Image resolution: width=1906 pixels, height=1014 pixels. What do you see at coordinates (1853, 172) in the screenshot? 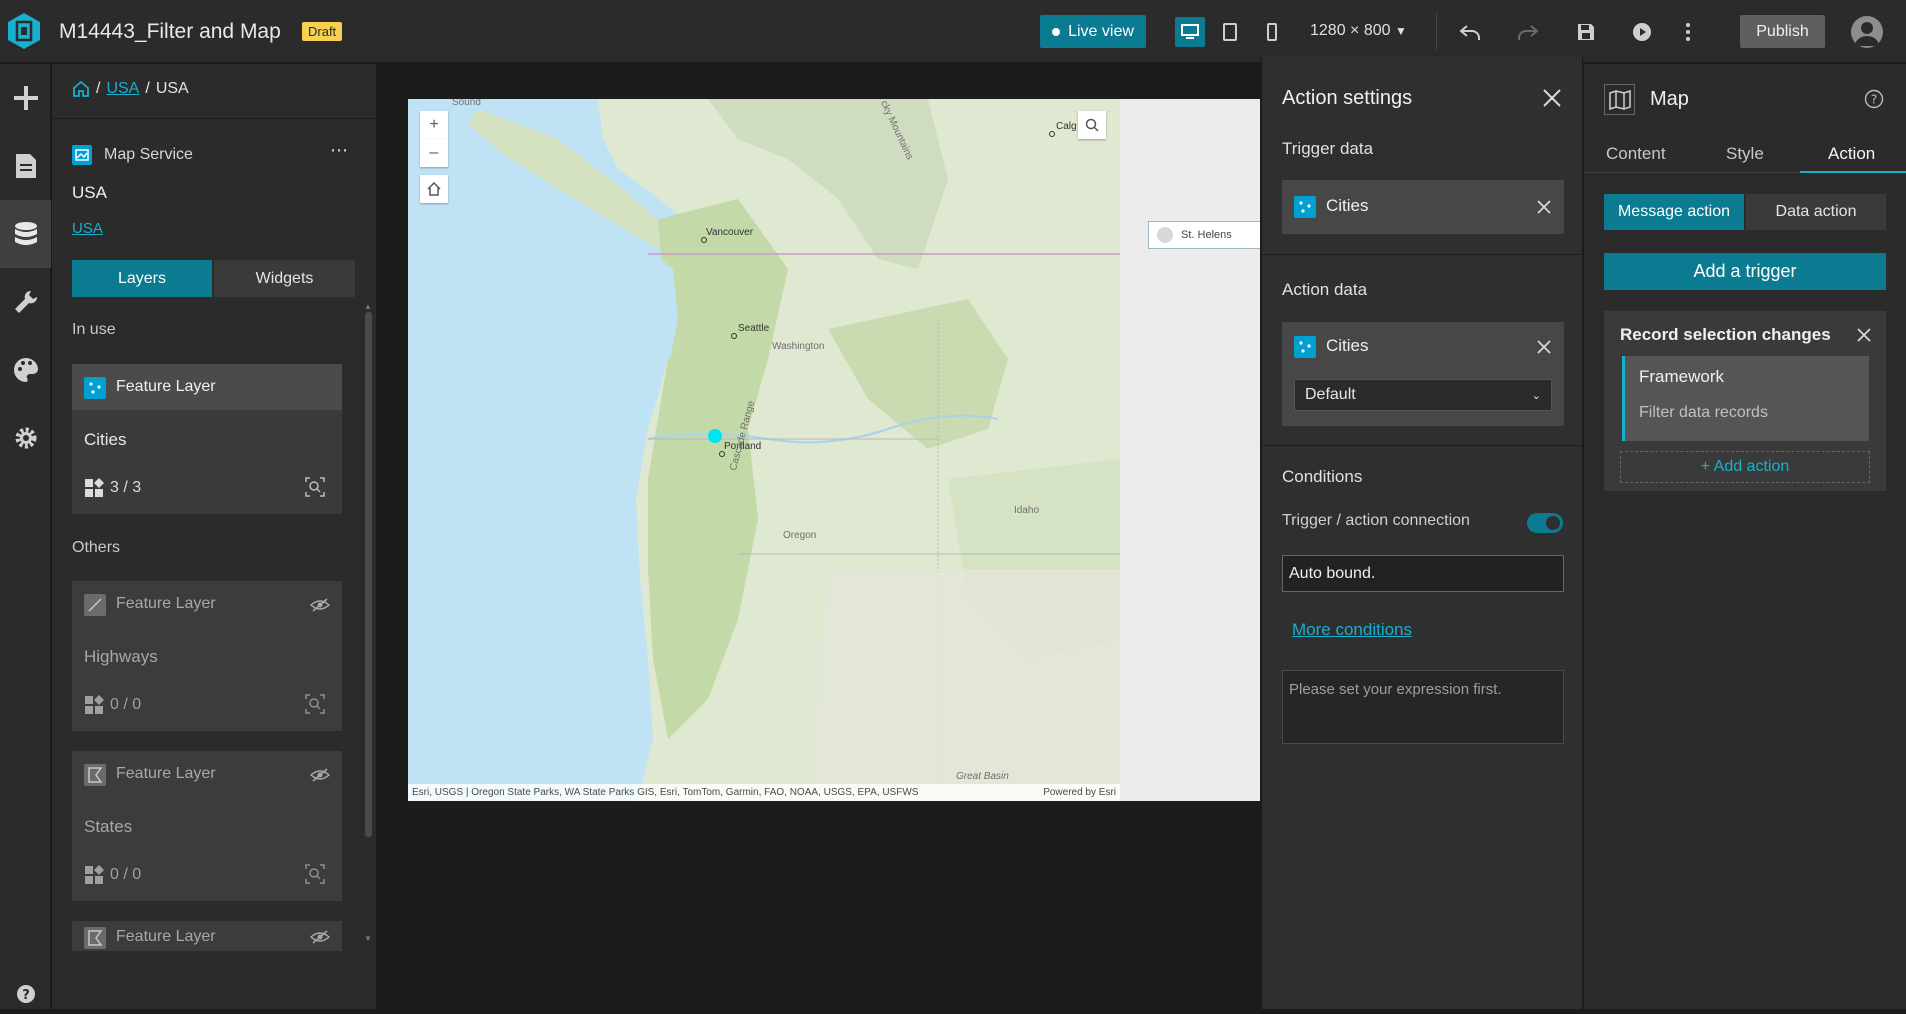
I see `active-tab-indicator` at bounding box center [1853, 172].